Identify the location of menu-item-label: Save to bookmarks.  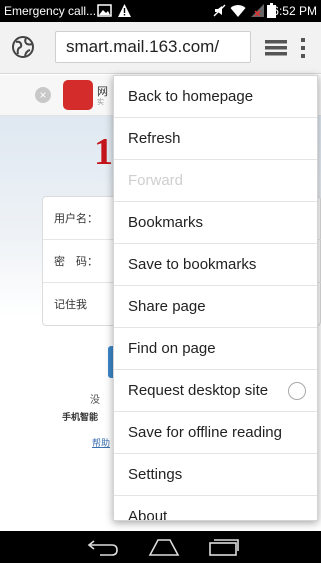
(192, 264).